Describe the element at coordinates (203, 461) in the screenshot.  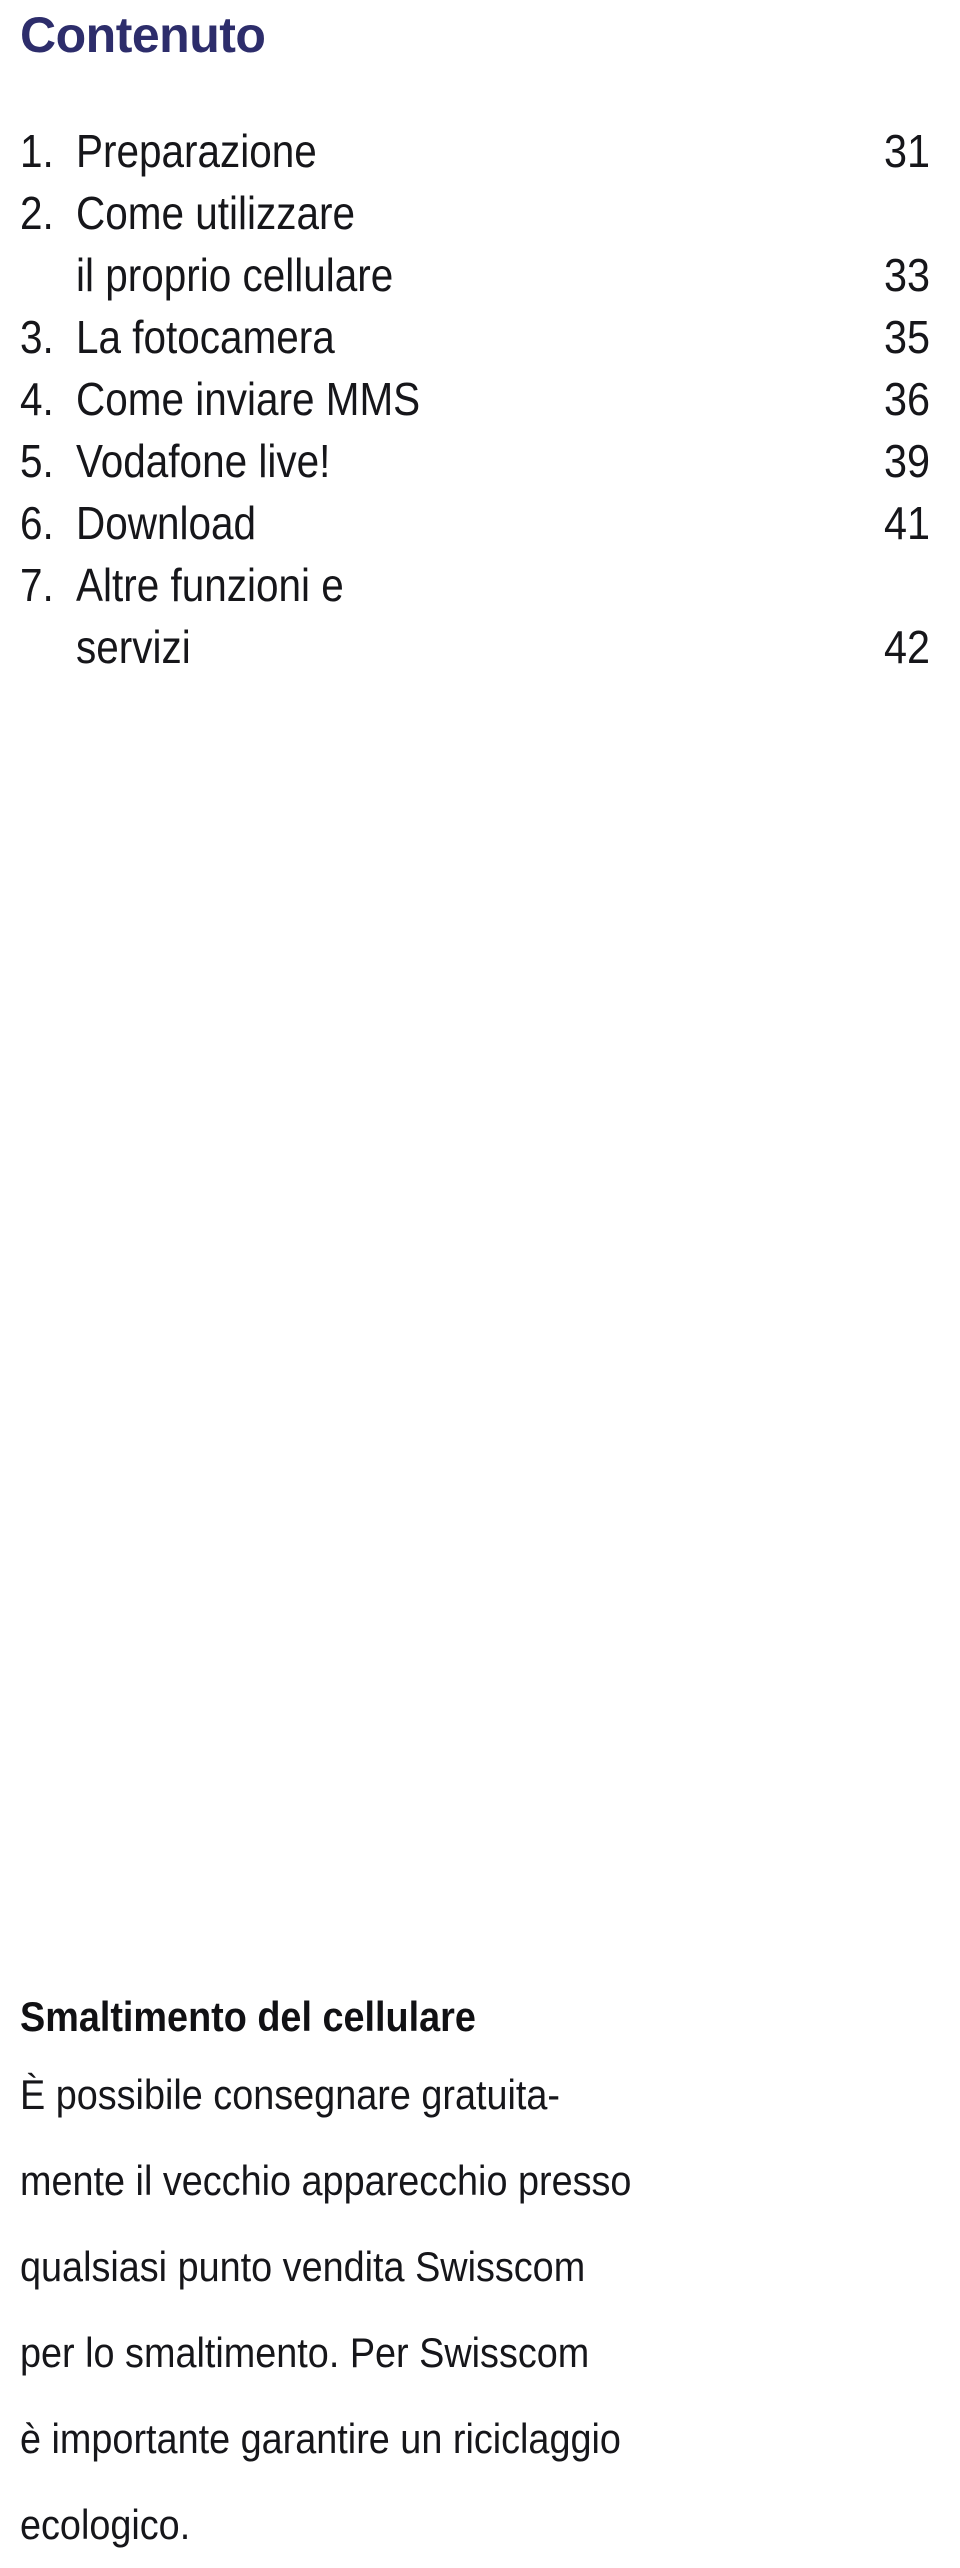
I see `toc-entry-label: Vodafone live!` at that location.